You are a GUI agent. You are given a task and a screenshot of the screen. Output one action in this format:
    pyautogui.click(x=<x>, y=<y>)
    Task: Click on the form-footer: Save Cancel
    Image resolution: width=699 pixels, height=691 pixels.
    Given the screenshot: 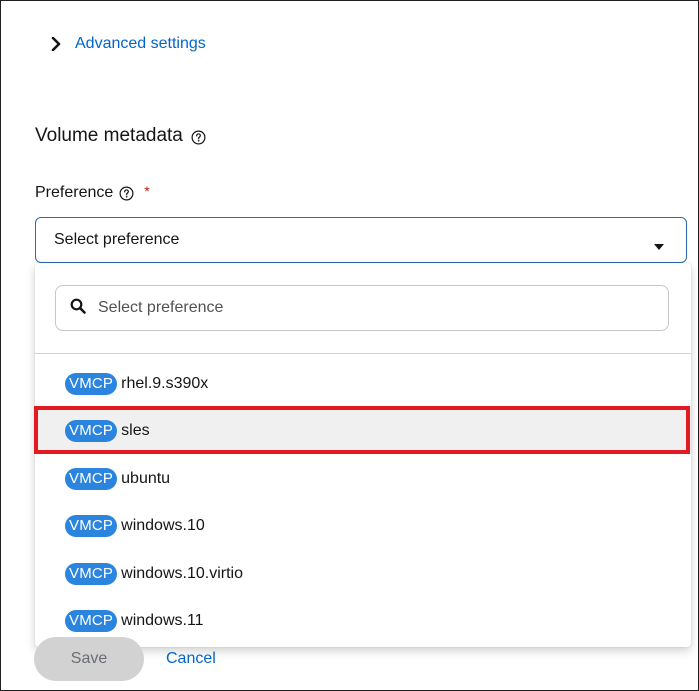 What is the action you would take?
    pyautogui.click(x=125, y=659)
    